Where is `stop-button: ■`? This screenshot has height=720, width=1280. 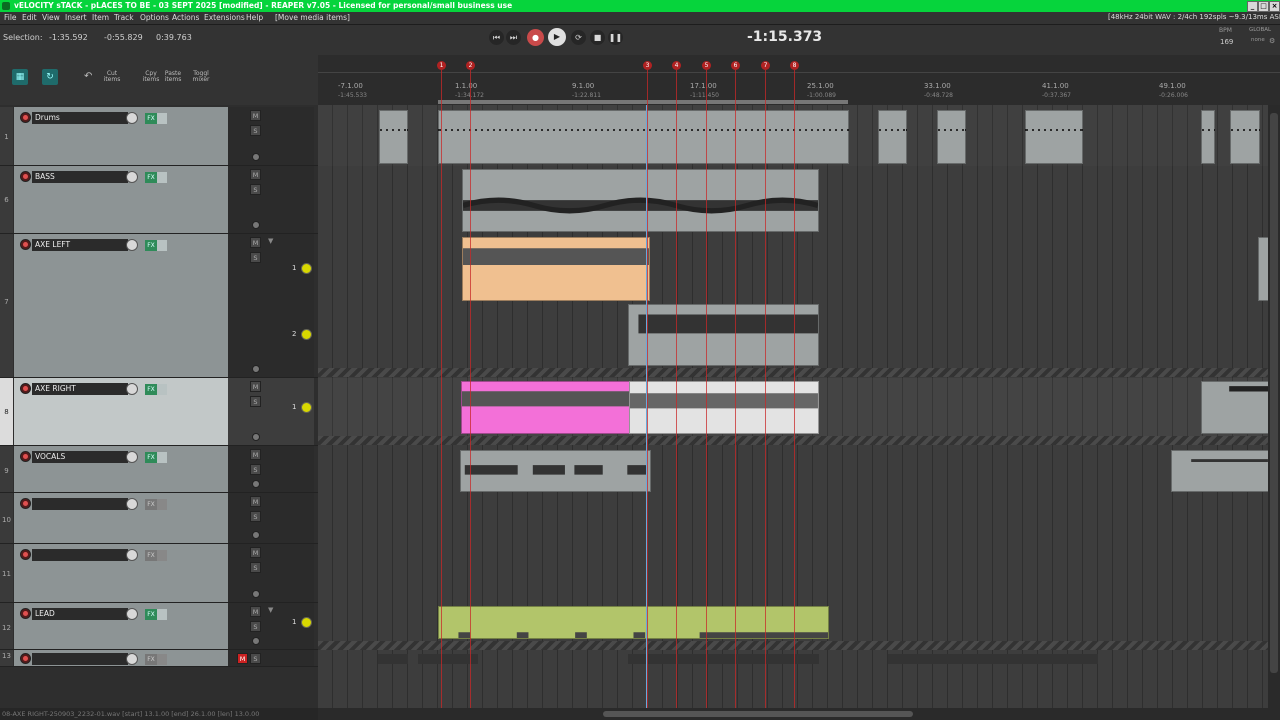
stop-button: ■ is located at coordinates (597, 37).